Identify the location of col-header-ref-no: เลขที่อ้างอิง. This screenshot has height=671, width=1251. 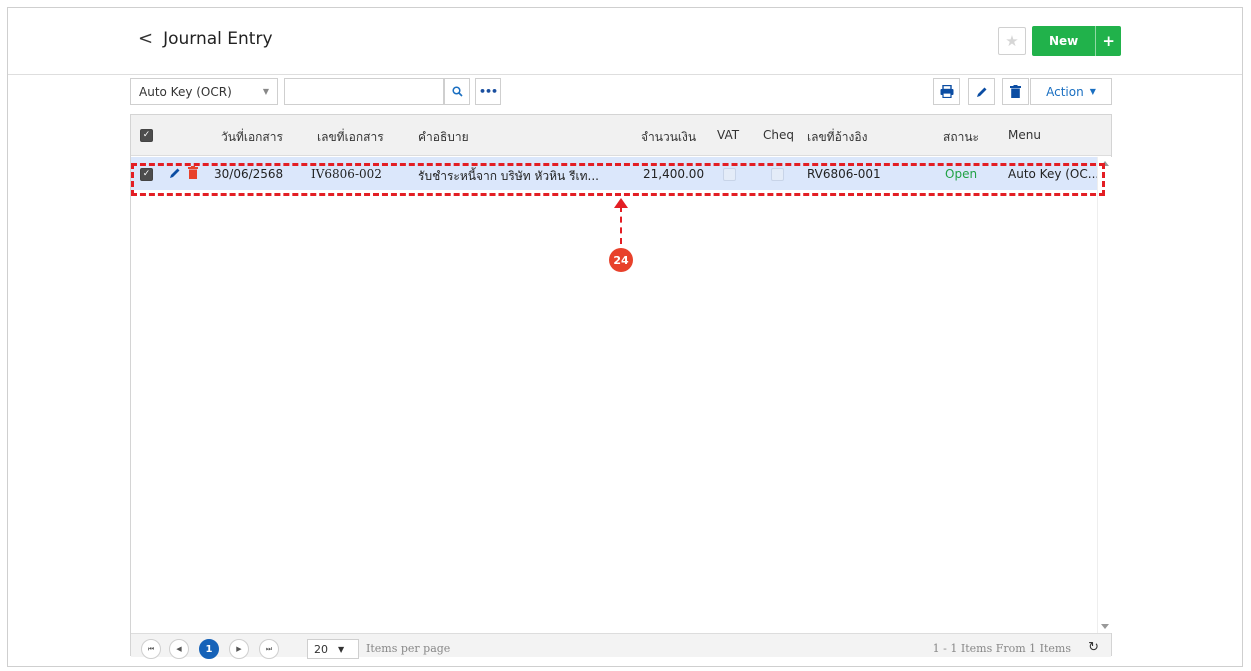
(837, 137).